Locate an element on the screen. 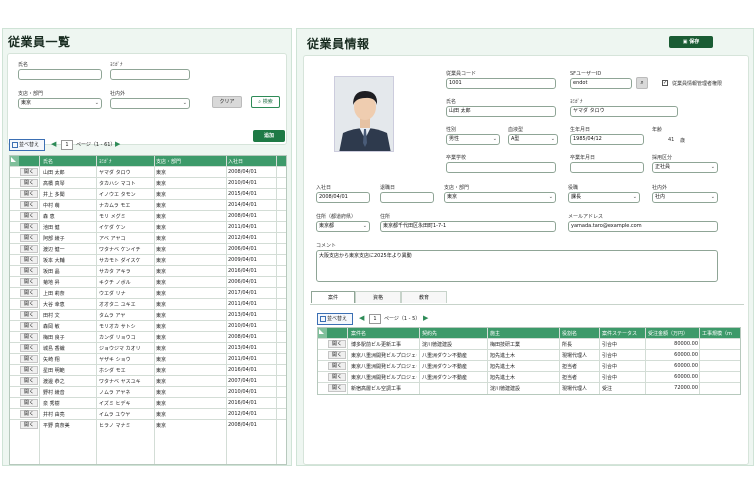 This screenshot has height=494, width=756. kana-input: ヤマダ タロウ is located at coordinates (624, 111).